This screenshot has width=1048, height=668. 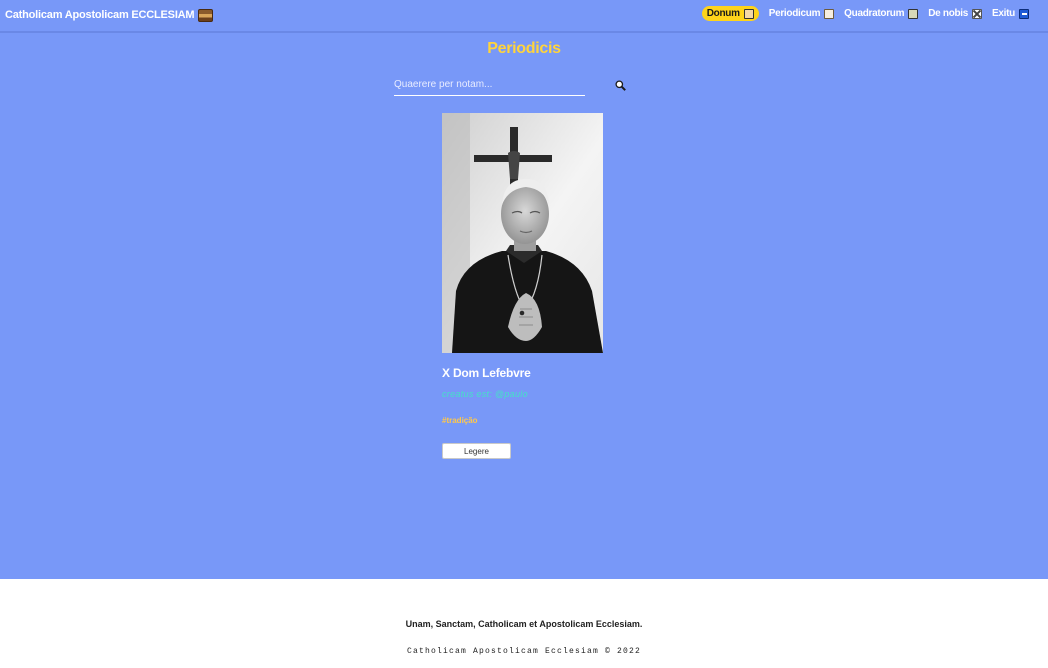 I want to click on nav-quadratorum-label: Quadratorum, so click(x=874, y=13).